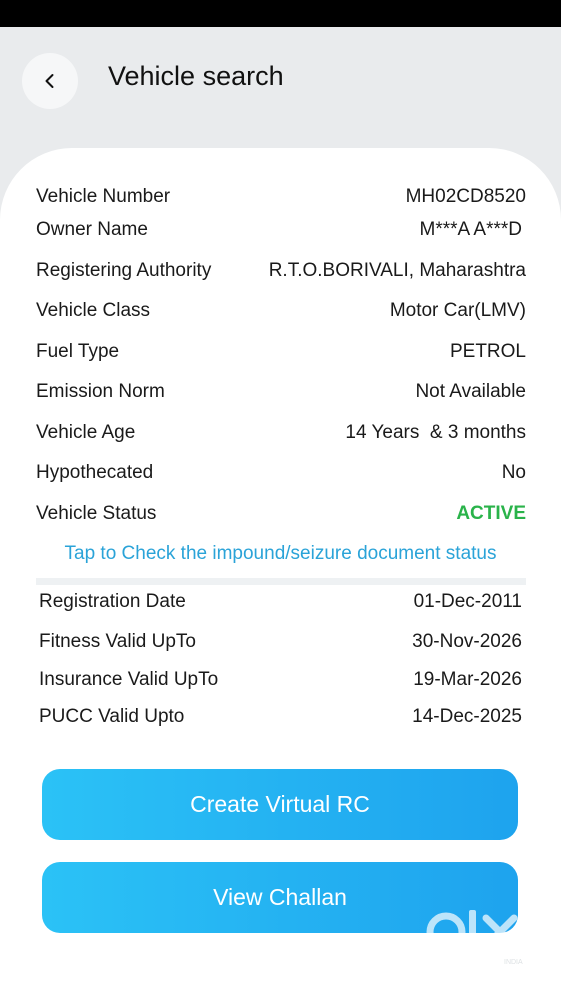  I want to click on header: Vehicle search, so click(280, 88).